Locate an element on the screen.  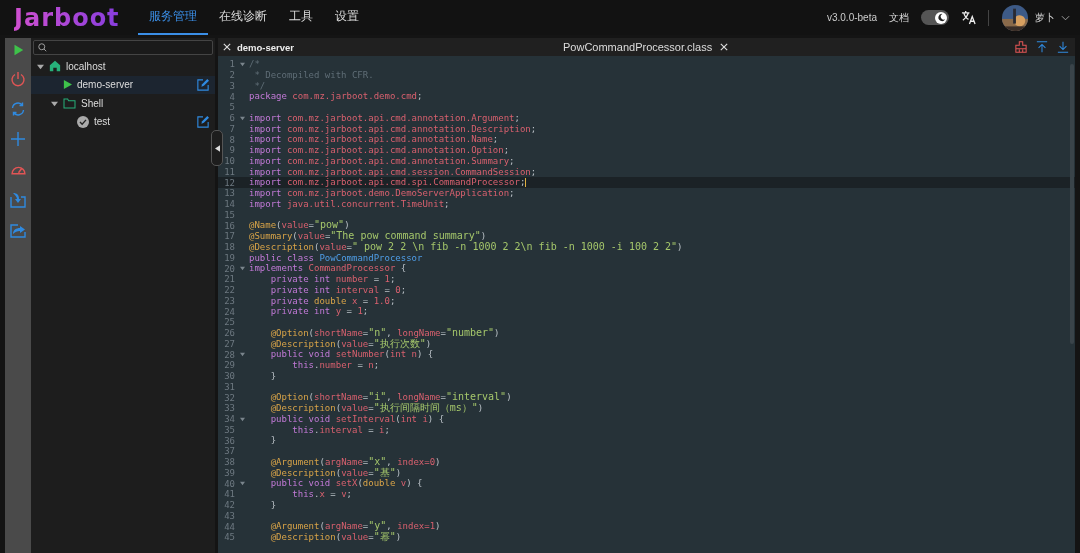
line-number: 35 is located at coordinates (229, 429).